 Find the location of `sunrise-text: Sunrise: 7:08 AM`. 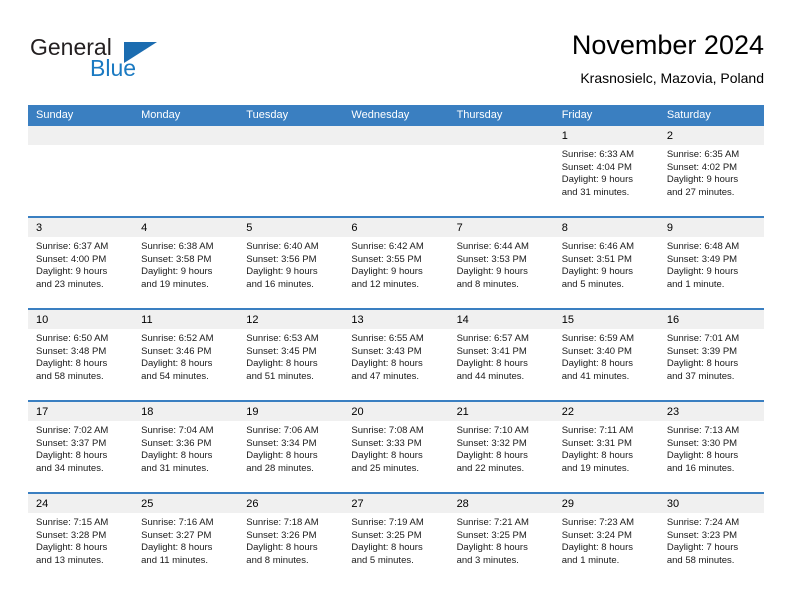

sunrise-text: Sunrise: 7:08 AM is located at coordinates (387, 430).